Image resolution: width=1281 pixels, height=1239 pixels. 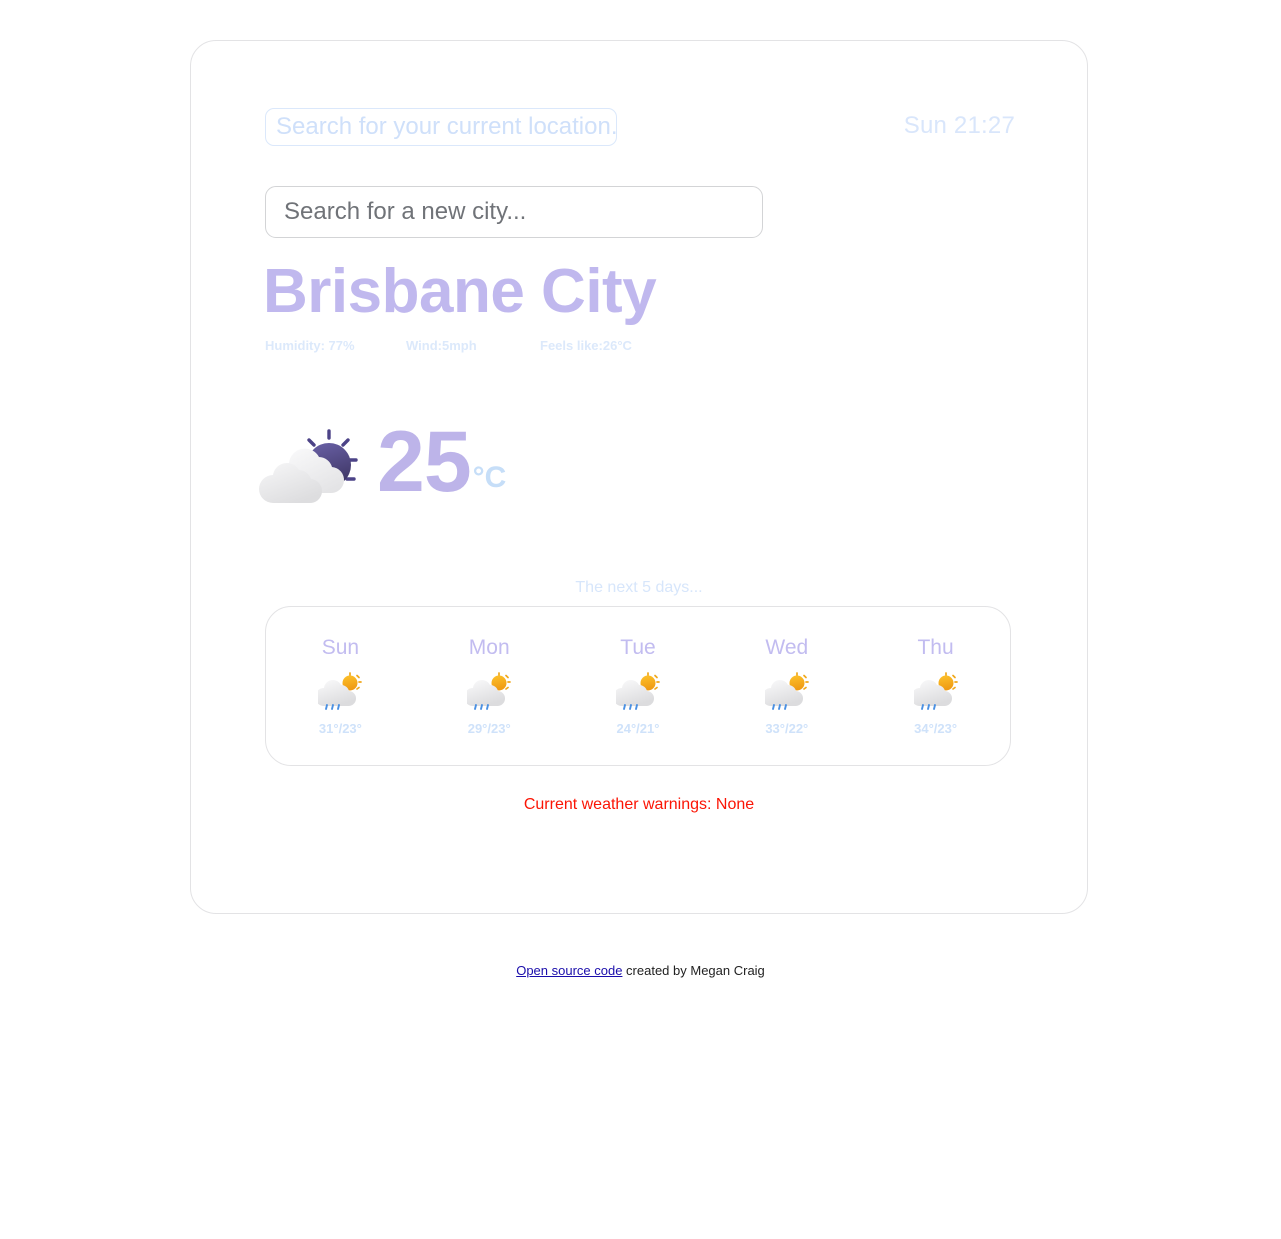 I want to click on weather-warnings-text: Current weather warnings: None, so click(x=639, y=804).